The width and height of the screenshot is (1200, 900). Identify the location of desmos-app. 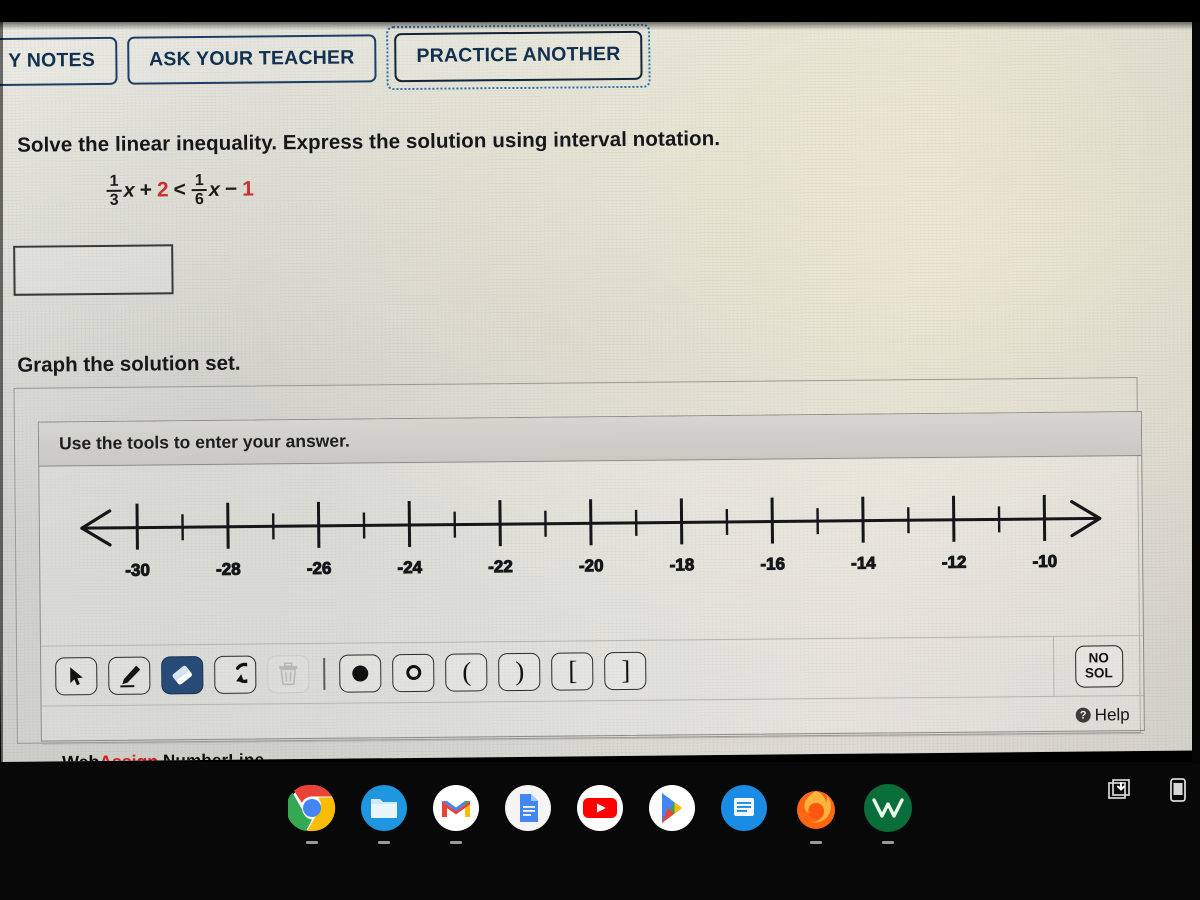
(888, 813).